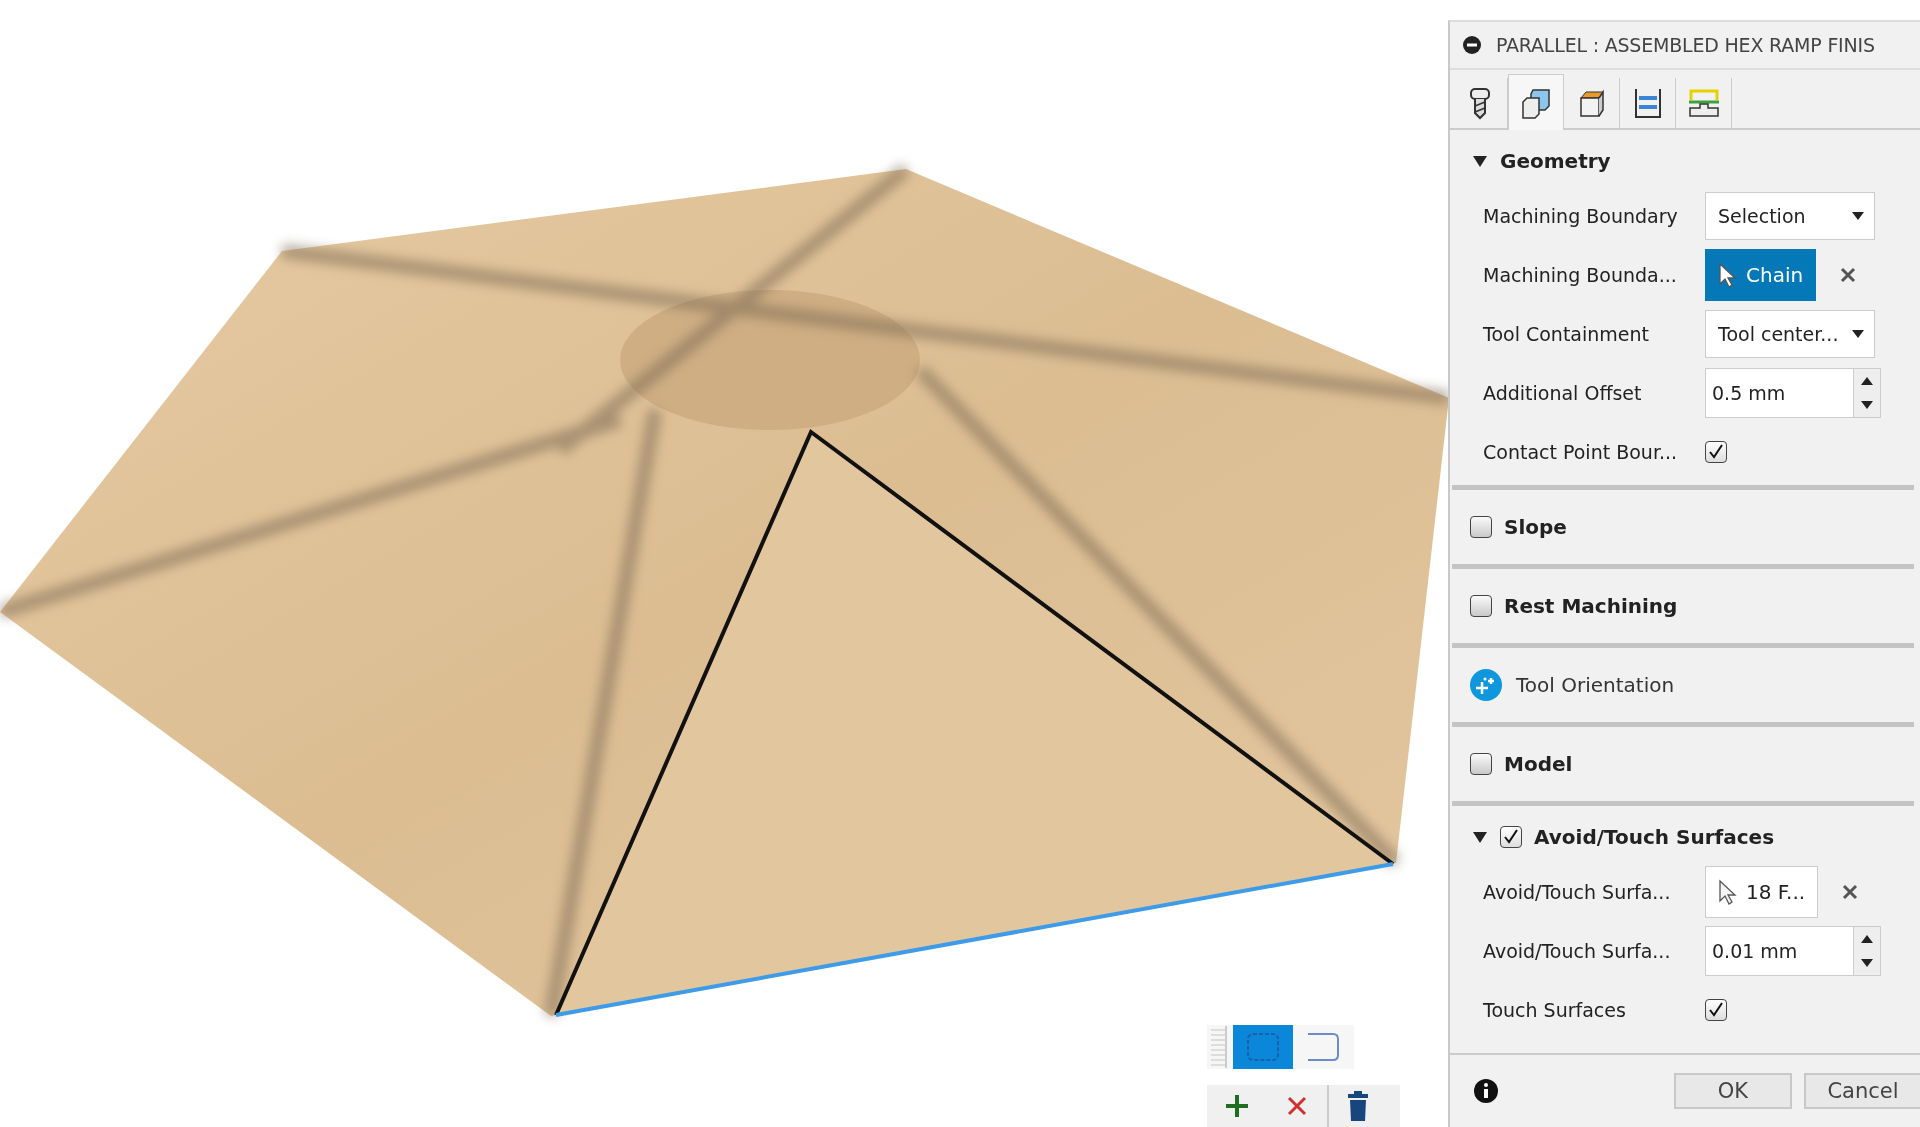 Image resolution: width=1920 pixels, height=1127 pixels. I want to click on field-label: Tool Containment, so click(1566, 333).